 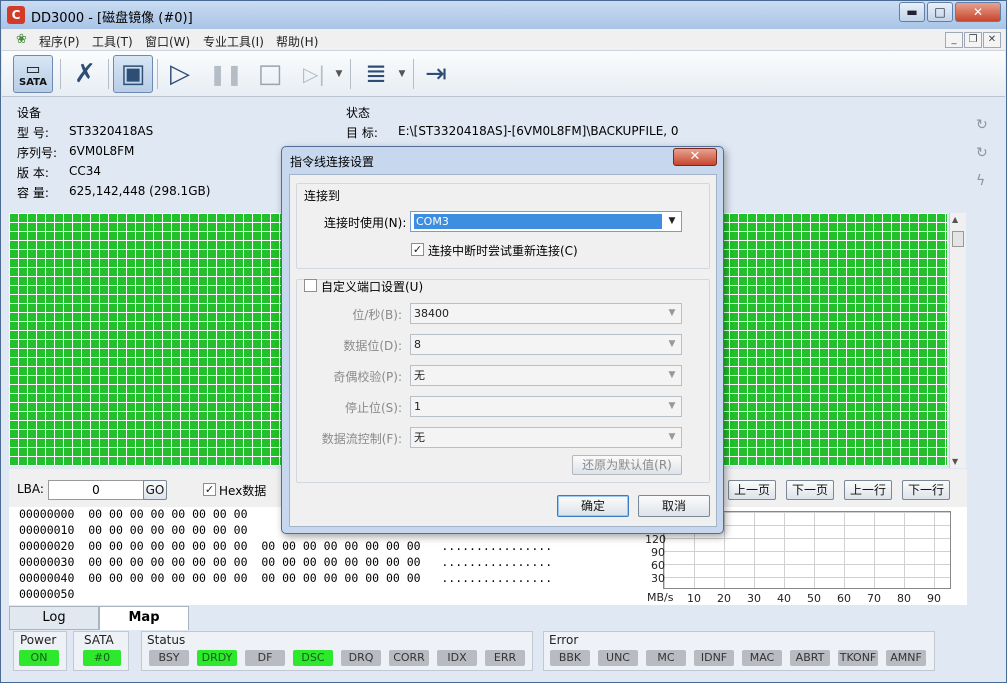 What do you see at coordinates (102, 658) in the screenshot?
I see `sata-badge: #0` at bounding box center [102, 658].